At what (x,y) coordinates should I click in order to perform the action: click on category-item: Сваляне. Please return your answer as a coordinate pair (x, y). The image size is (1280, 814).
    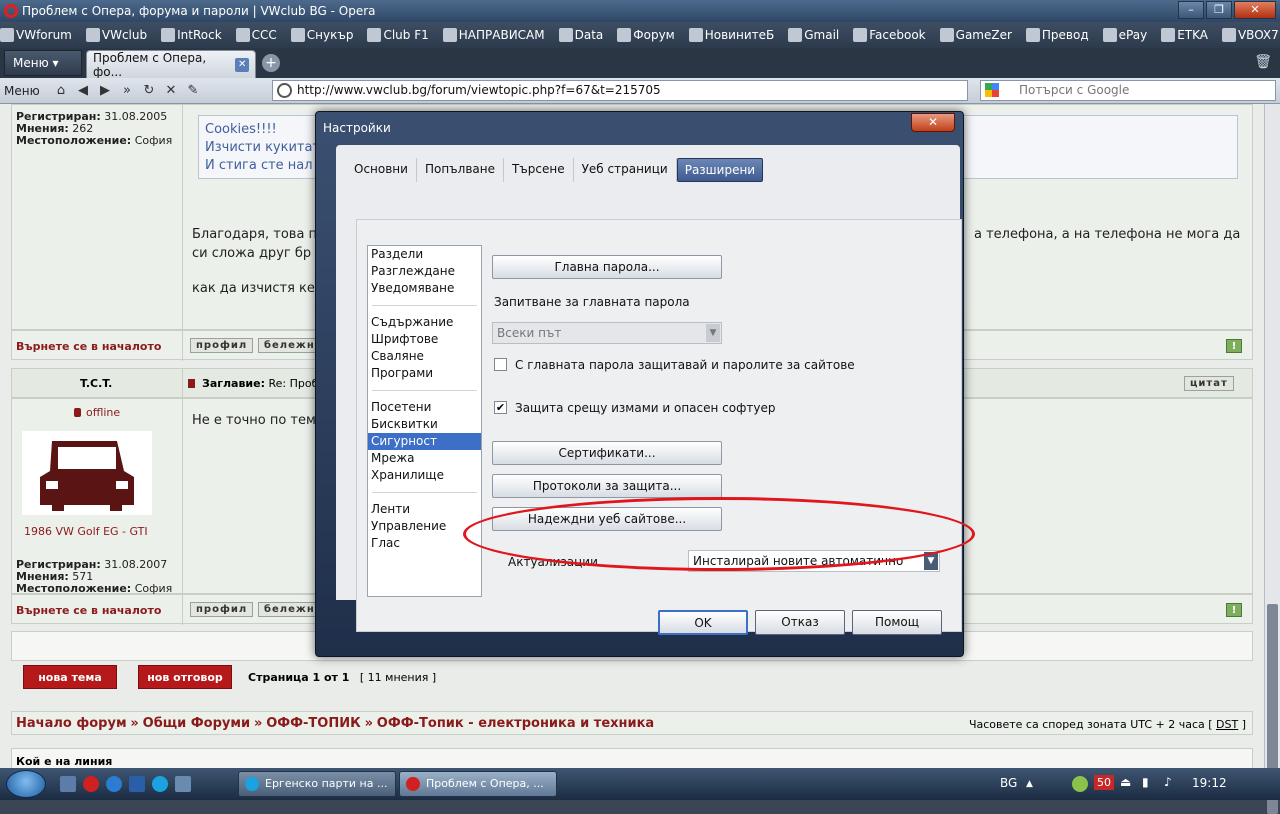
    Looking at the image, I should click on (424, 356).